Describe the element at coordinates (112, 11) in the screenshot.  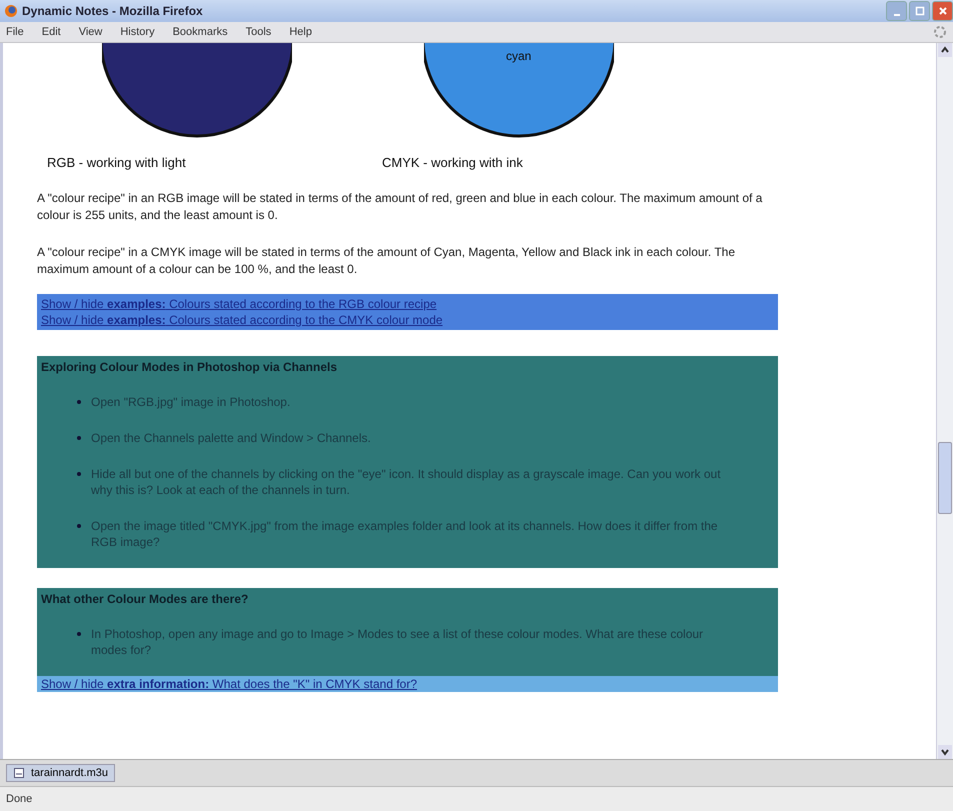
I see `window-title: Dynamic Notes - Mozilla Firefox` at that location.